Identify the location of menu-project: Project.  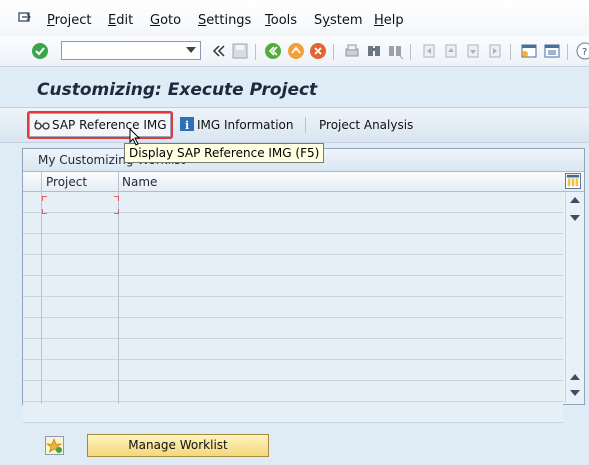
(69, 20).